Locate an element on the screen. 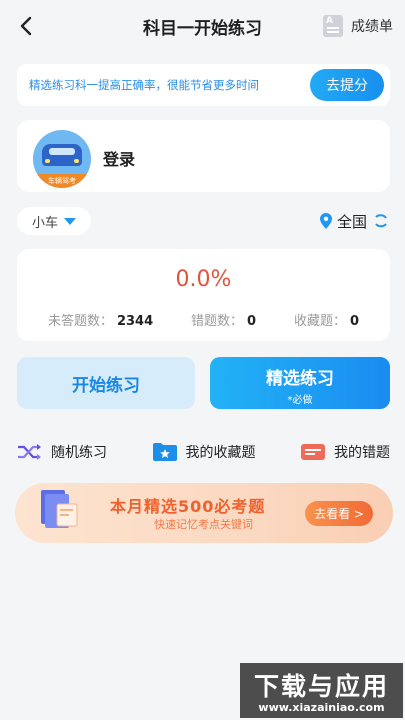  shuffle-icon is located at coordinates (29, 452).